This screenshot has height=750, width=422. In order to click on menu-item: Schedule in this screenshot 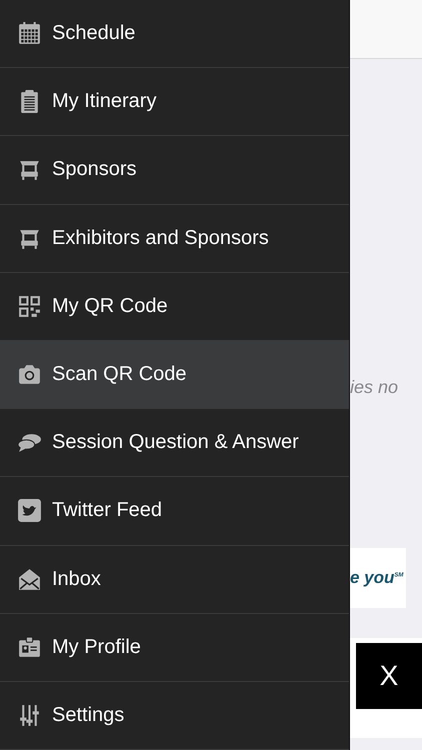, I will do `click(174, 34)`.